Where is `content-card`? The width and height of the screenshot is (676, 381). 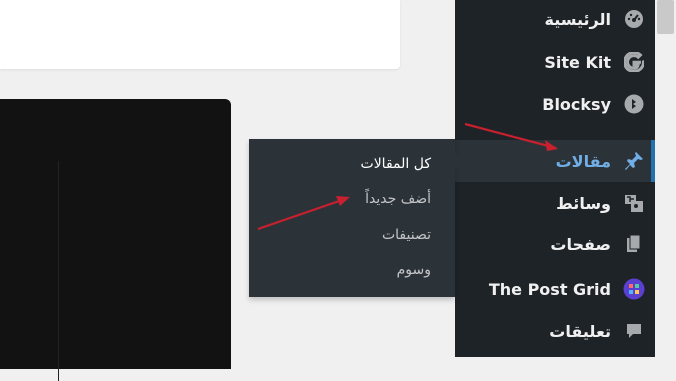
content-card is located at coordinates (200, 34).